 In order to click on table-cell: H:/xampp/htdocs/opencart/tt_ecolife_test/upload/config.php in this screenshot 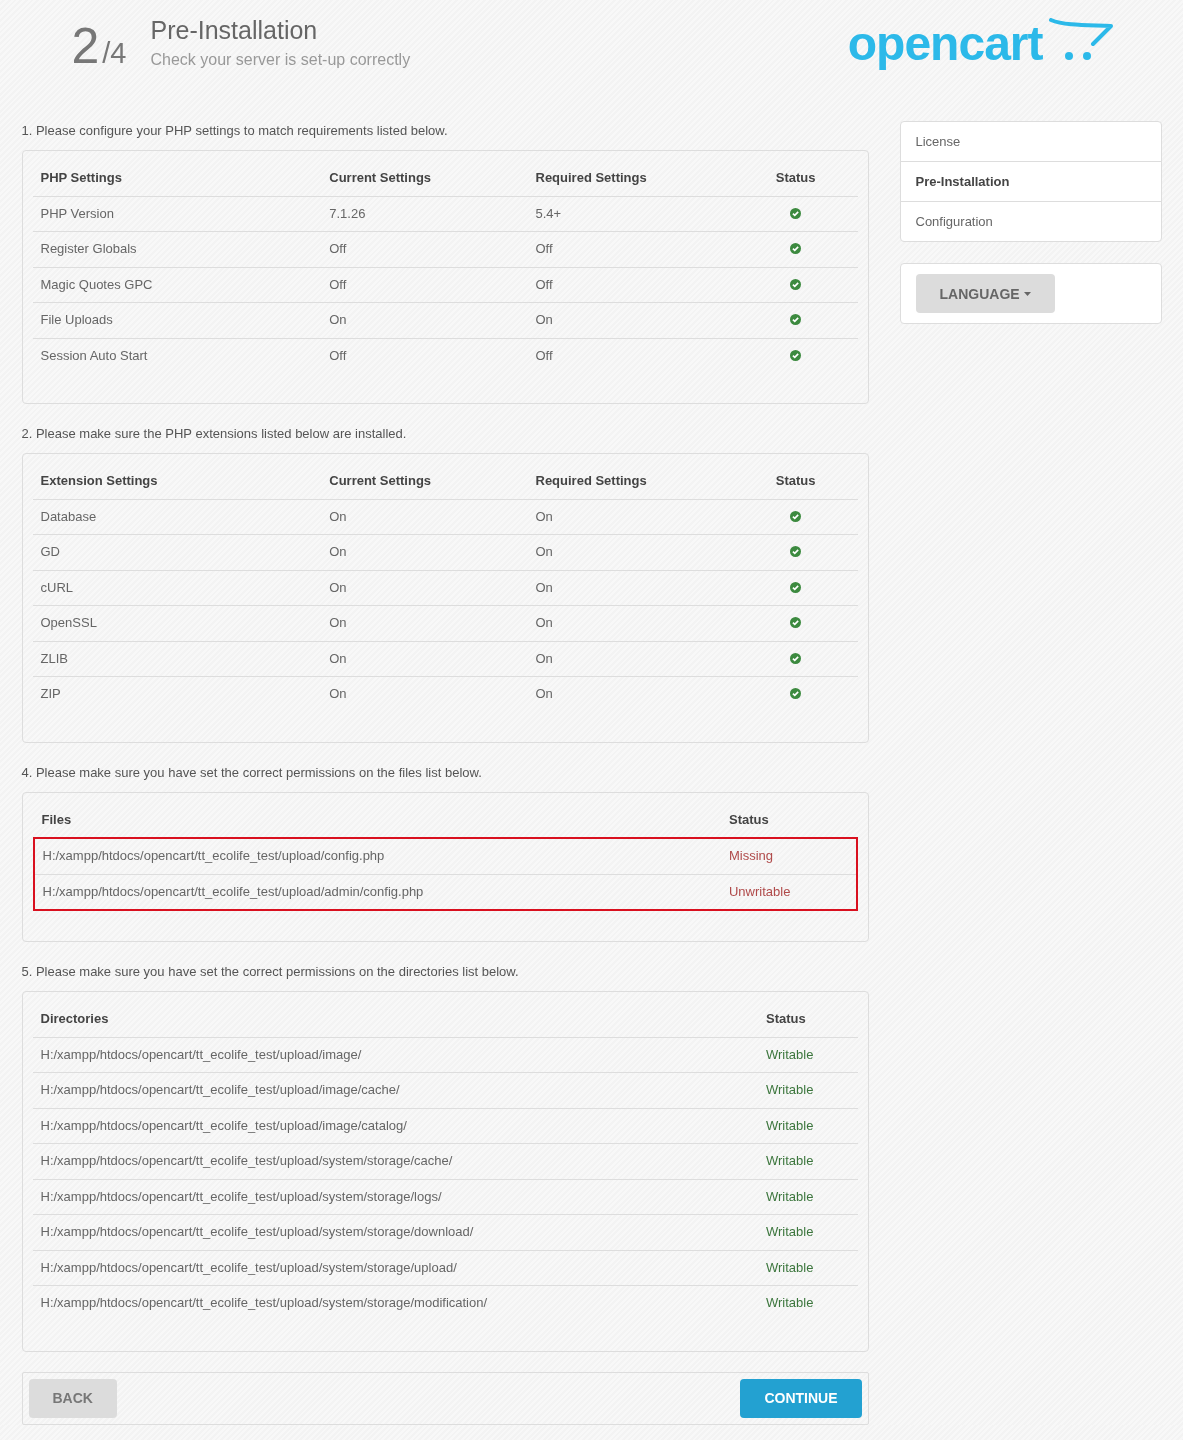, I will do `click(377, 856)`.